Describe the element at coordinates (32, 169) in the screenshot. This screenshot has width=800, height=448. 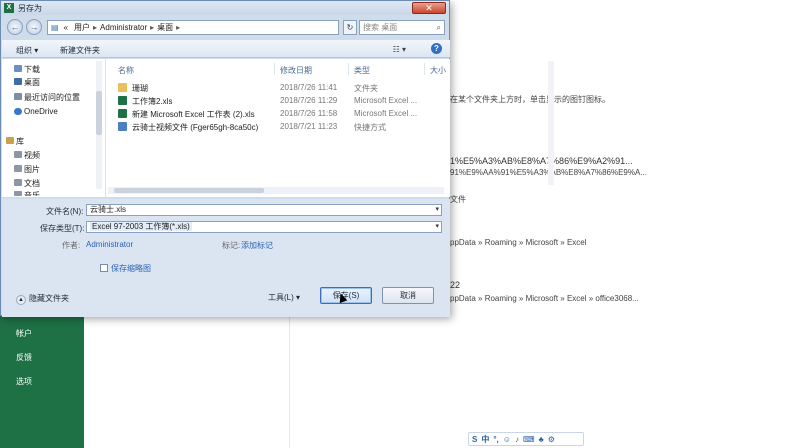
I see `nav-item-pictures: 图片` at that location.